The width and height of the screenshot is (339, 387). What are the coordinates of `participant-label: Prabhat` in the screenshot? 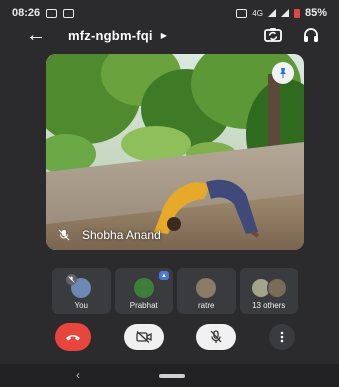 It's located at (143, 305).